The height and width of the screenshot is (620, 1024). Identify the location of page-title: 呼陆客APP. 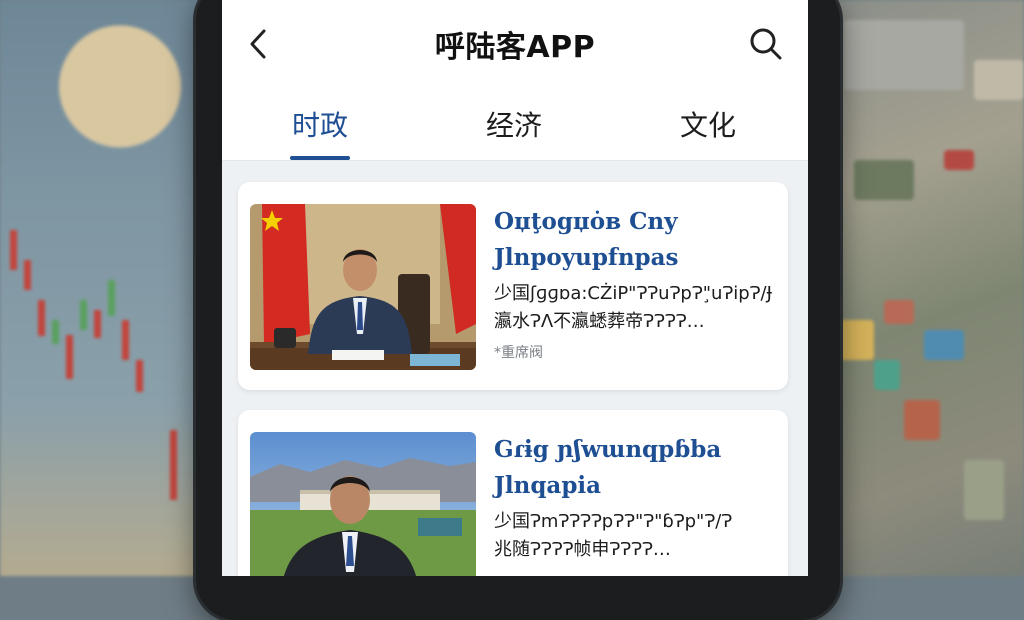
(515, 47).